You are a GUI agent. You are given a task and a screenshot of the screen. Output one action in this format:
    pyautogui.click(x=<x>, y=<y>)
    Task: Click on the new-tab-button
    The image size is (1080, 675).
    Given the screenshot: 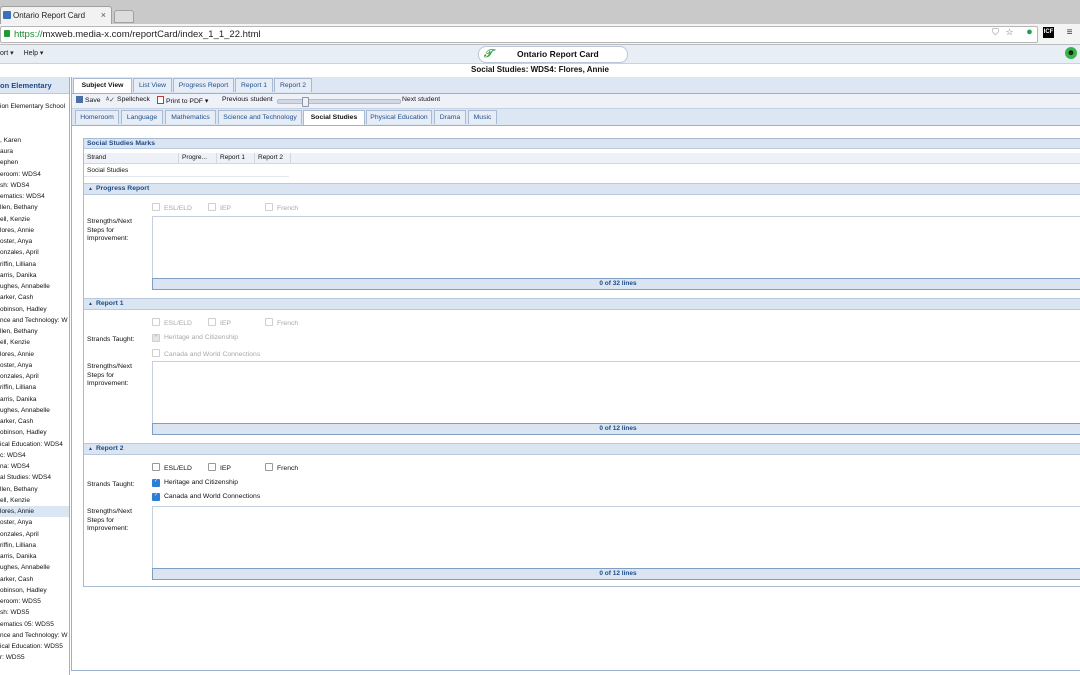 What is the action you would take?
    pyautogui.click(x=124, y=16)
    